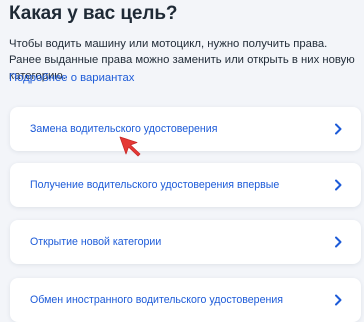  What do you see at coordinates (96, 242) in the screenshot?
I see `option-label: Открытие новой категории` at bounding box center [96, 242].